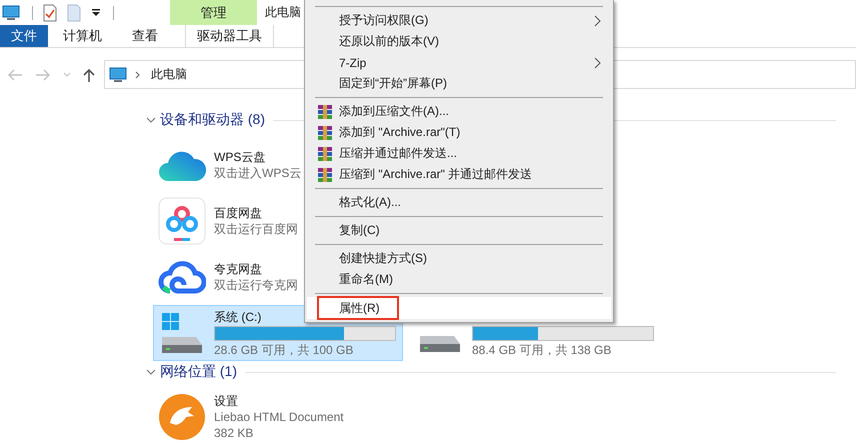  Describe the element at coordinates (234, 433) in the screenshot. I see `item-detail: 382 KB` at that location.